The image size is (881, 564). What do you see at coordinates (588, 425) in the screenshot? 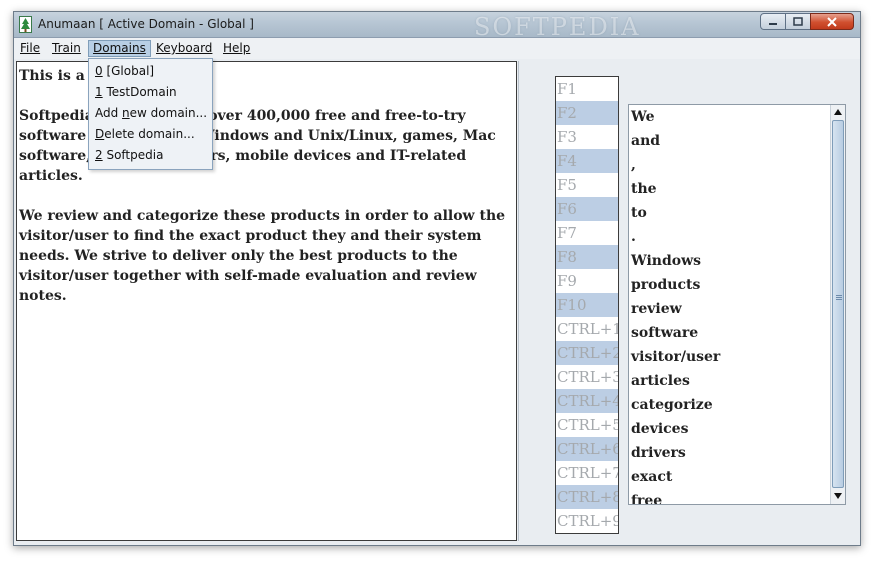
I see `shortcut-item: CTRL+5` at bounding box center [588, 425].